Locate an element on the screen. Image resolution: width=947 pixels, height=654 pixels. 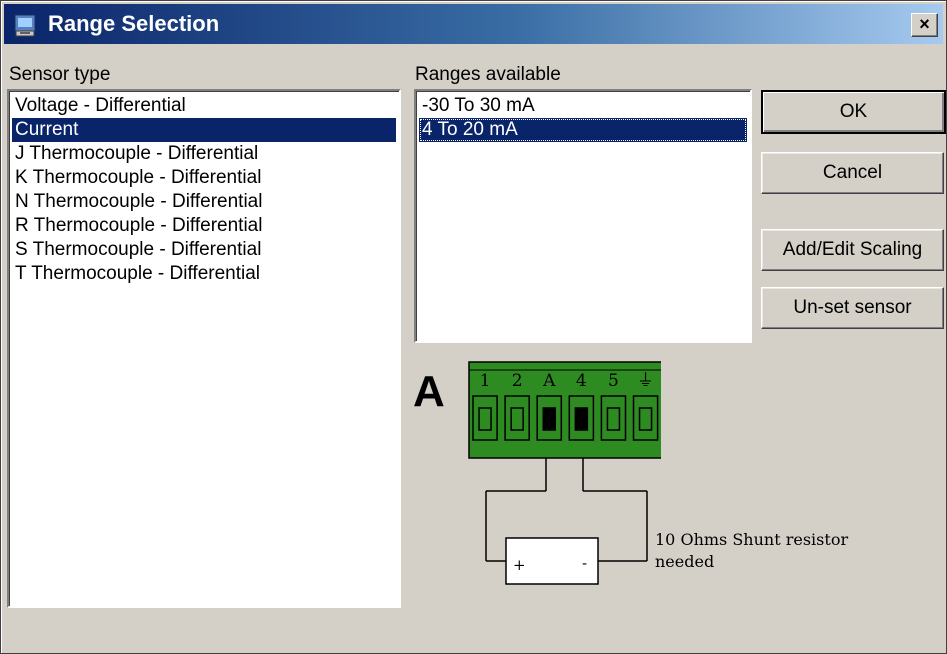
add-edit-scaling-button: Add/Edit Scaling is located at coordinates (852, 250).